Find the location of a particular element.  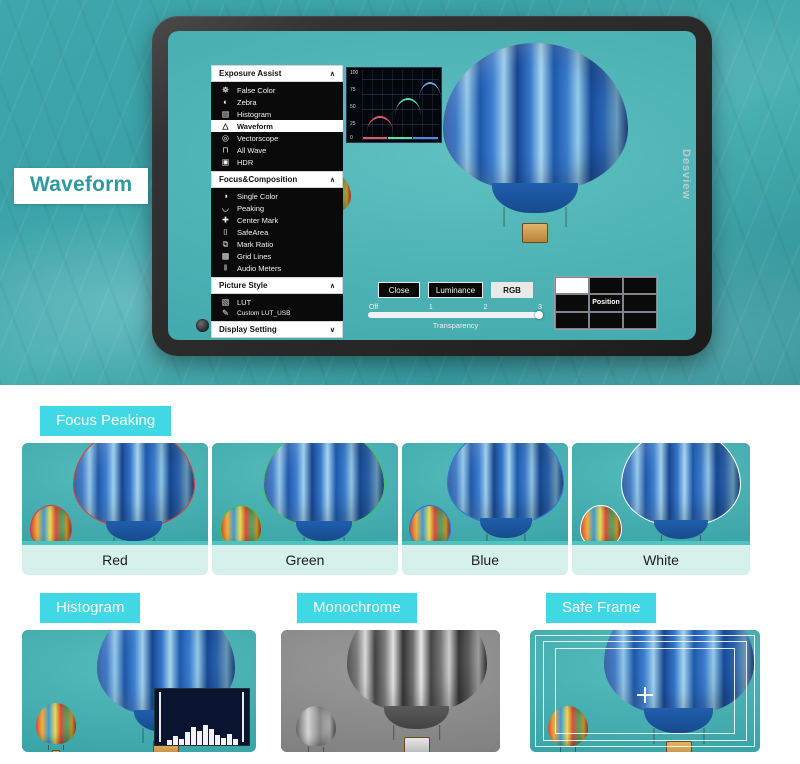

panel-safe-frame is located at coordinates (645, 691).